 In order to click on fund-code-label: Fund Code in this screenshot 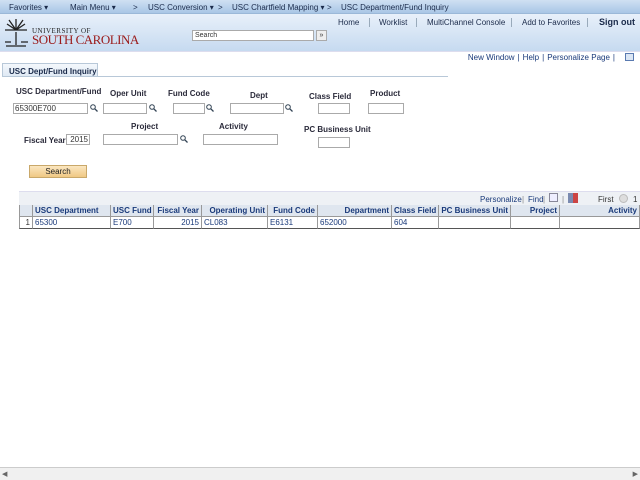, I will do `click(189, 93)`.